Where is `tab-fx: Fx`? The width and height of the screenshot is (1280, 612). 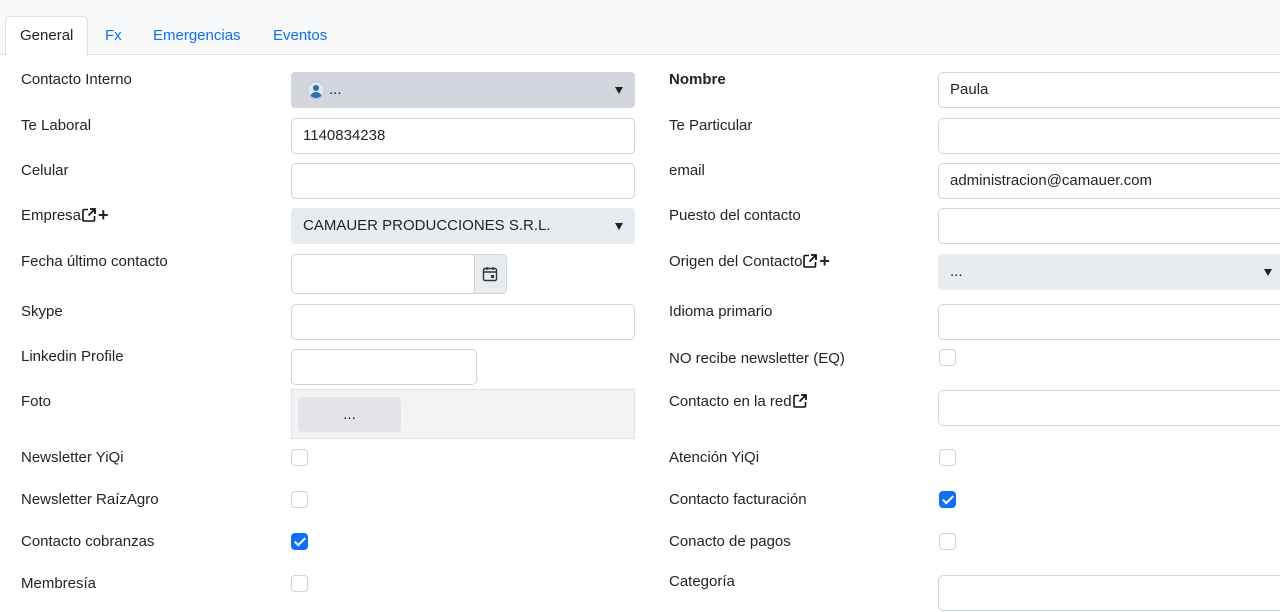
tab-fx: Fx is located at coordinates (113, 36).